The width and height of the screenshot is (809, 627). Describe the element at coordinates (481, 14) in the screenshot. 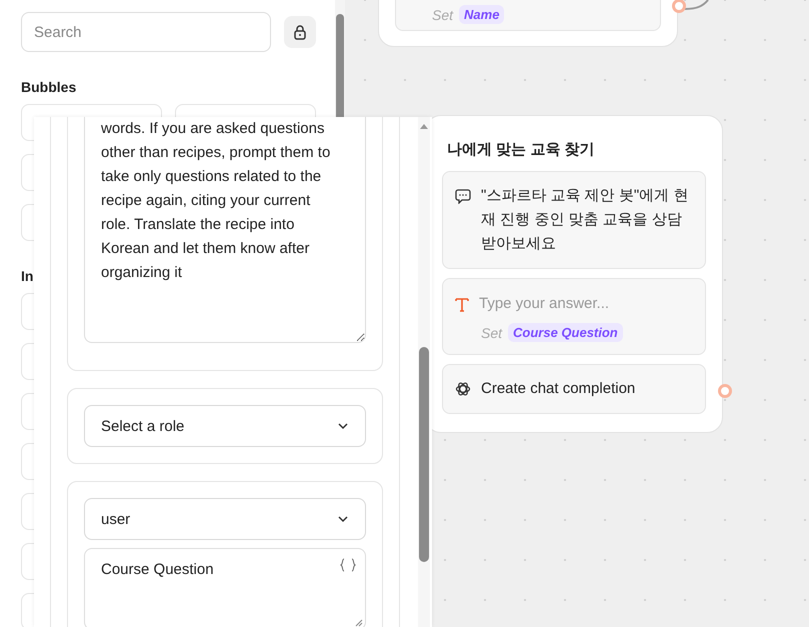

I see `variable-tag: Name` at that location.